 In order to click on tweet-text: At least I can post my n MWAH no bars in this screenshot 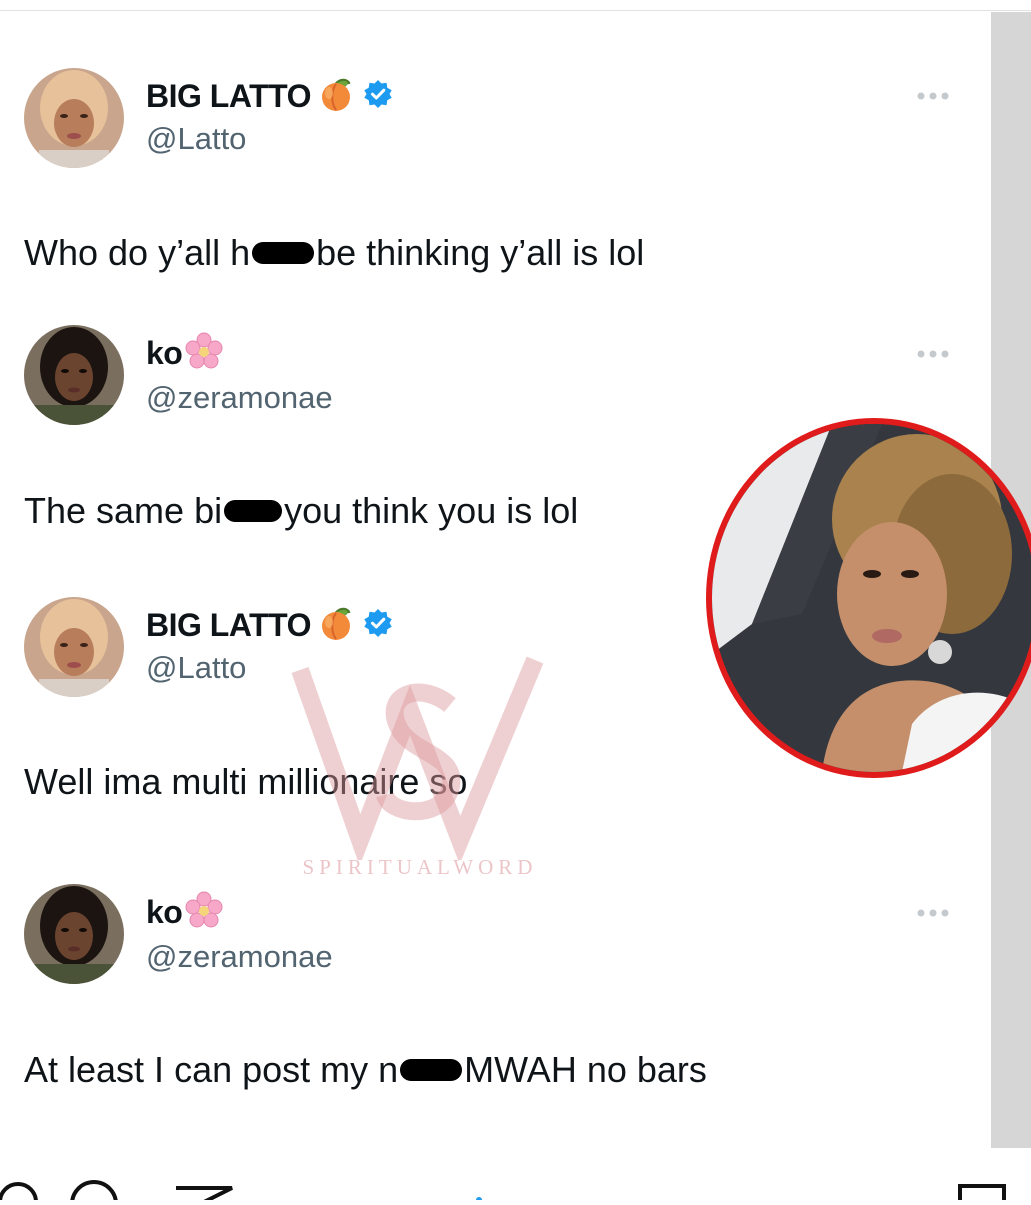, I will do `click(365, 1070)`.